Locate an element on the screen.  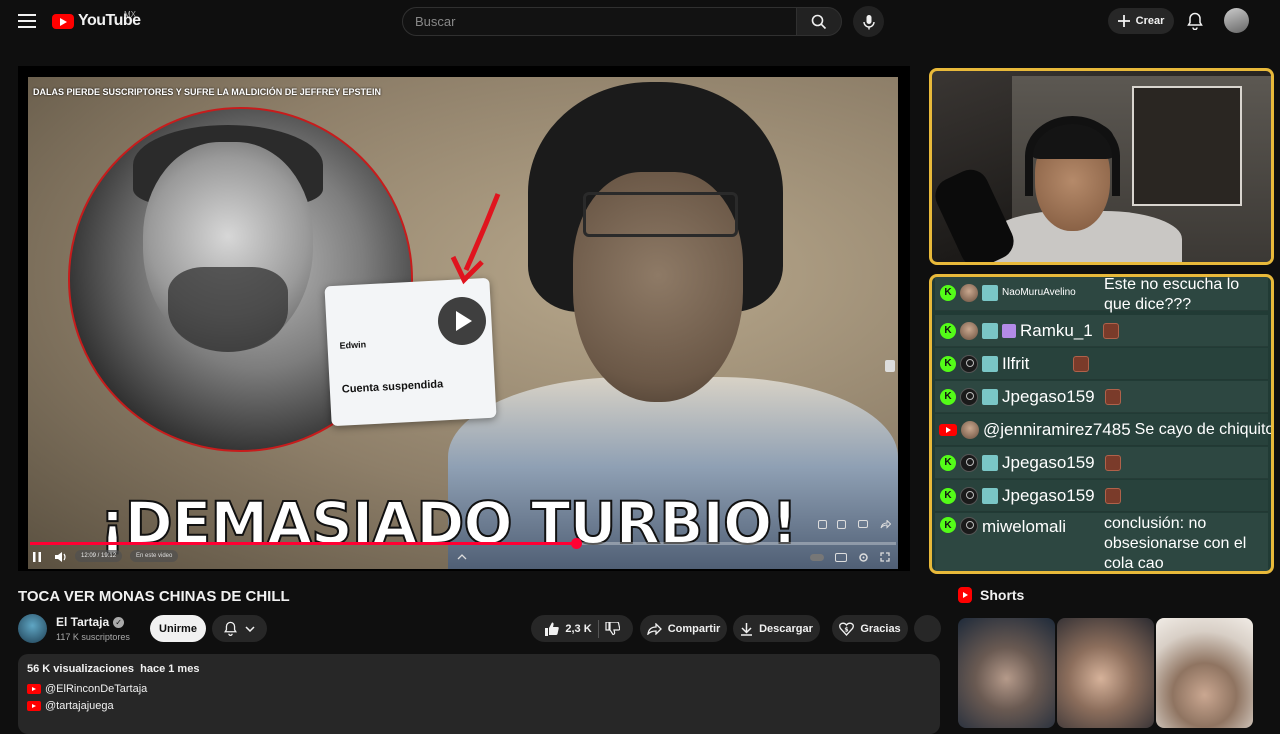
bell-icon is located at coordinates (1195, 21).